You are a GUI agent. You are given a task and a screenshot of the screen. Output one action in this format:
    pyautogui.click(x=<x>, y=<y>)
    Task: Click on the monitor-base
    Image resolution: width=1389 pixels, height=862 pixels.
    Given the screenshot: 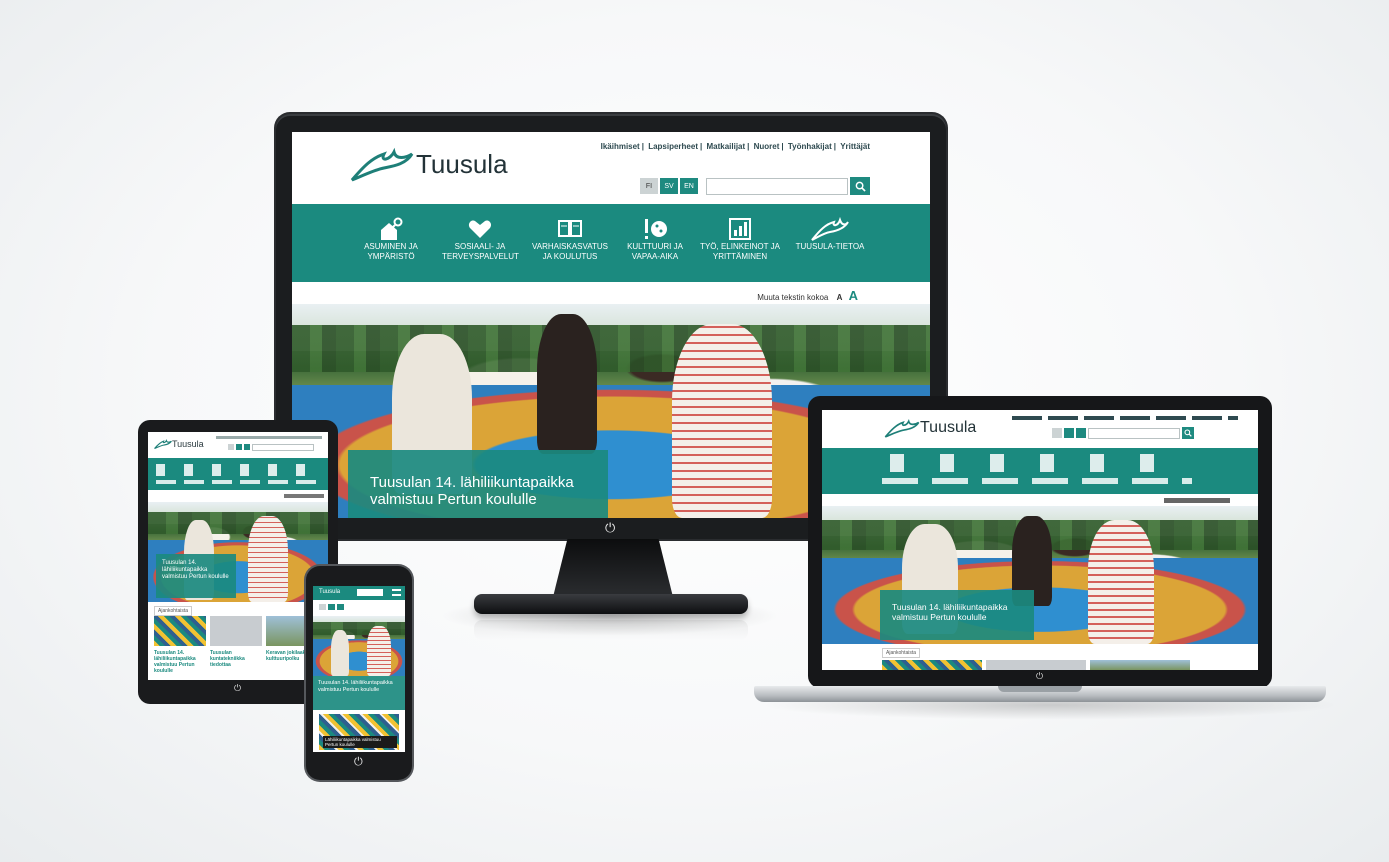 What is the action you would take?
    pyautogui.click(x=611, y=604)
    